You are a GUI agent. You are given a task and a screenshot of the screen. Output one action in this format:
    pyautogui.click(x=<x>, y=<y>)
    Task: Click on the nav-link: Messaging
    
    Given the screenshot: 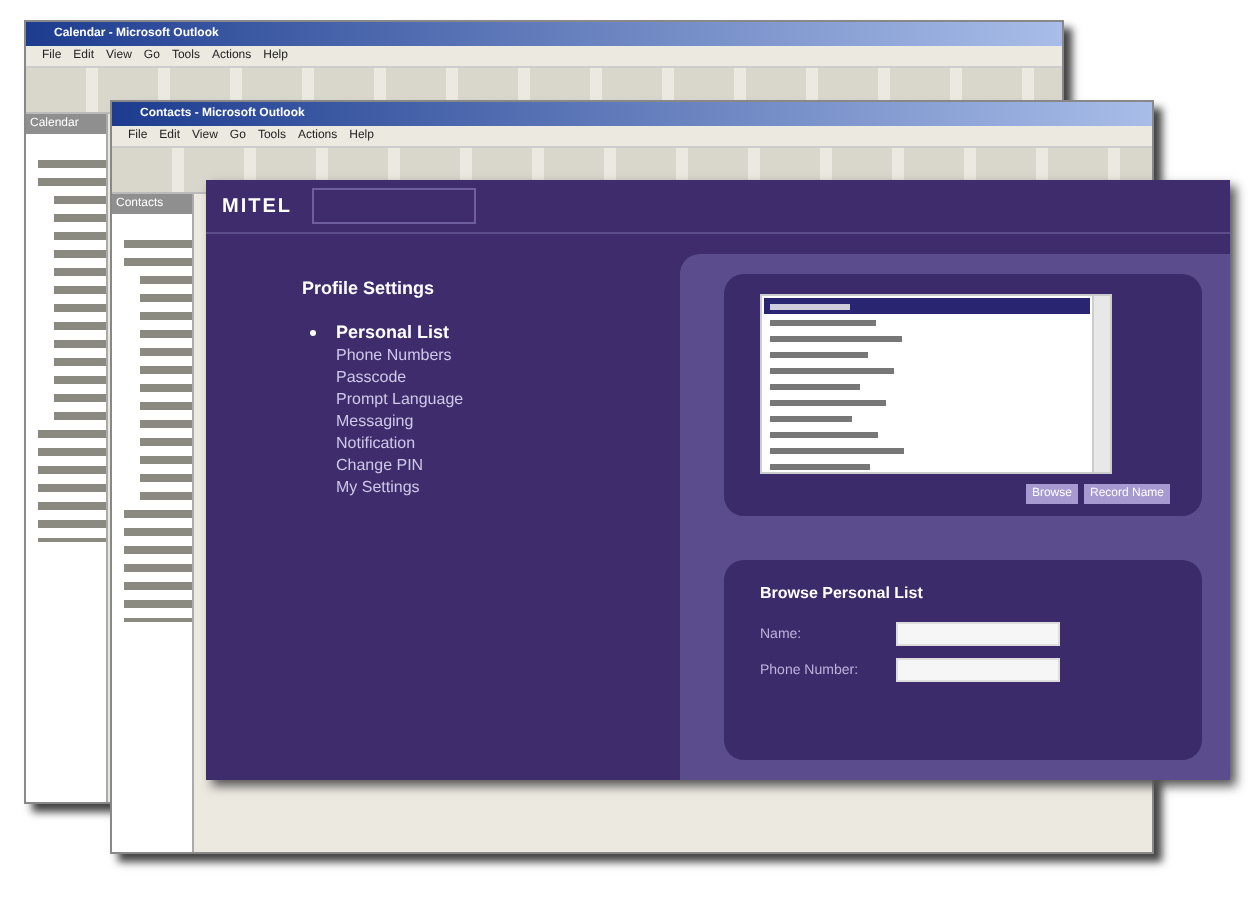 What is the action you would take?
    pyautogui.click(x=491, y=421)
    